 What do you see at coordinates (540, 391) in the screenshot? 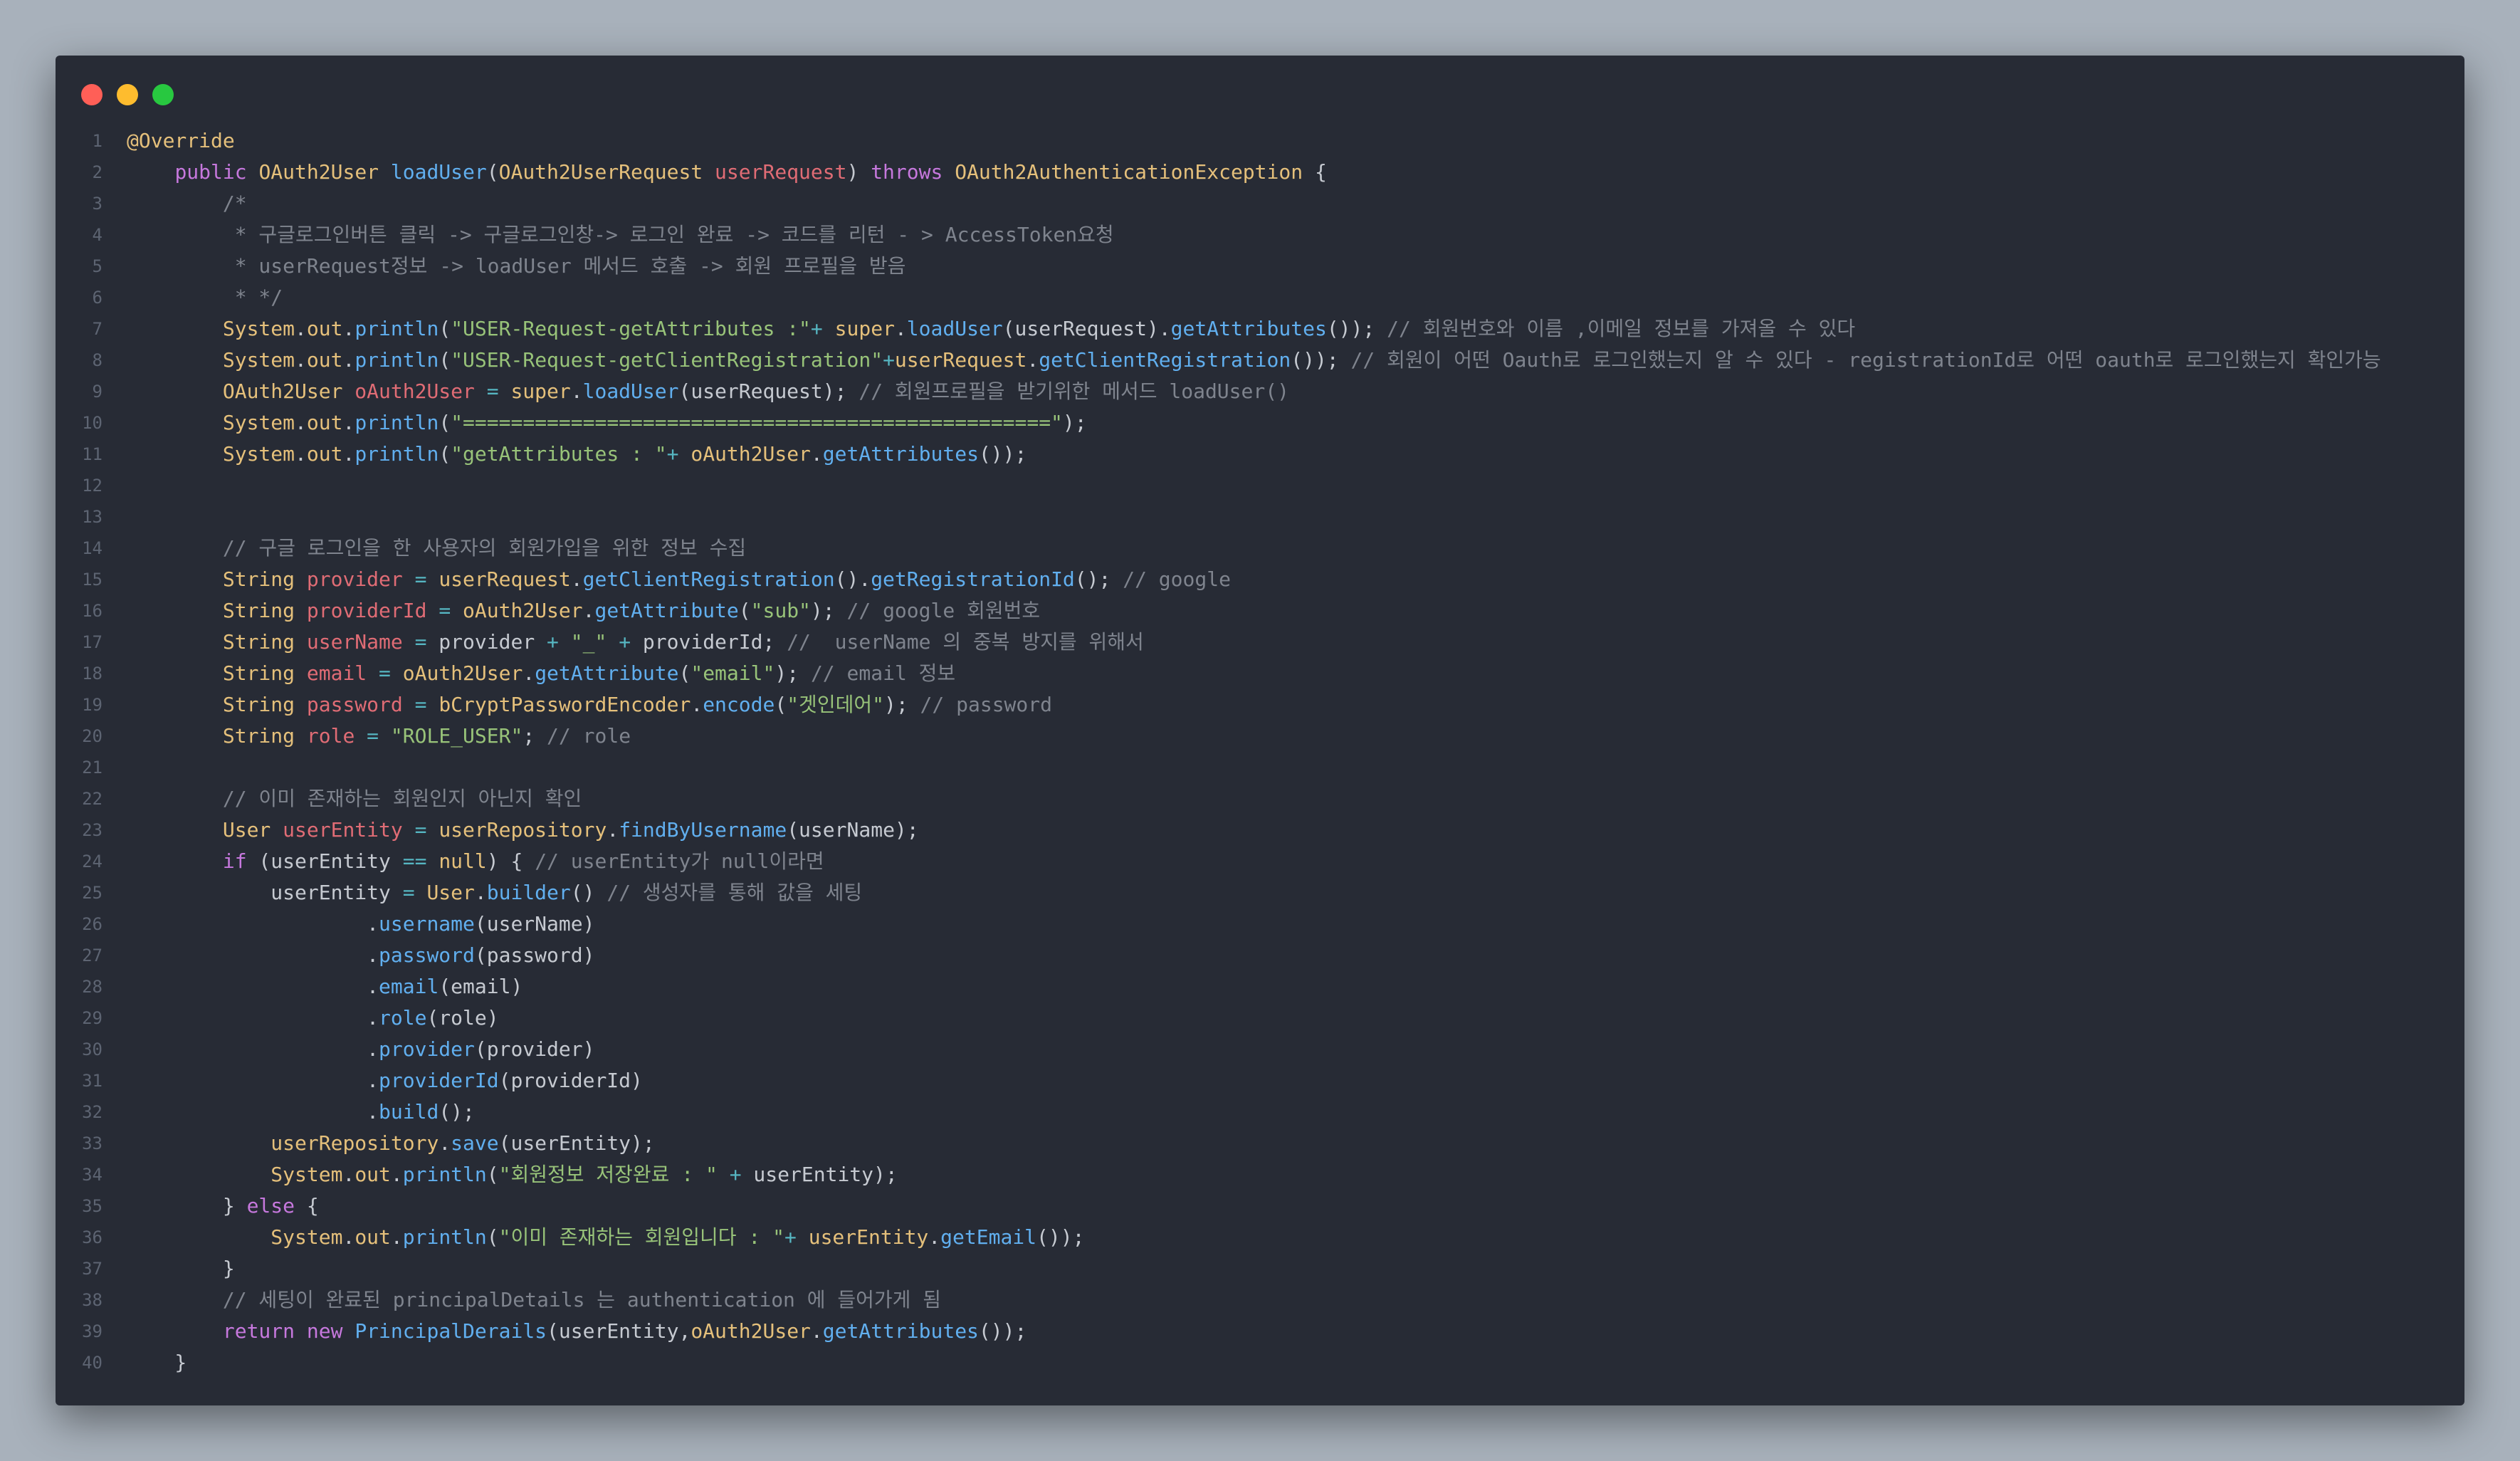
I see `code-token: super` at bounding box center [540, 391].